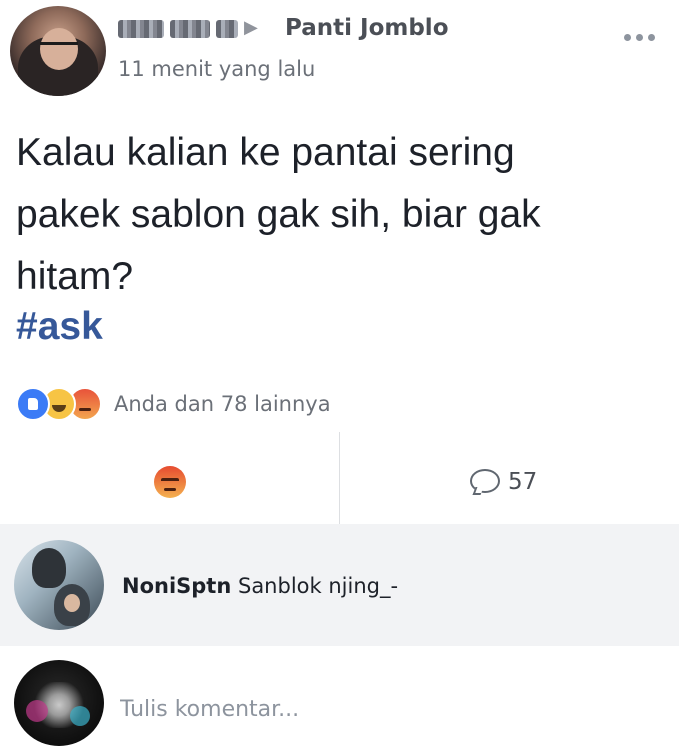 Image resolution: width=679 pixels, height=746 pixels. Describe the element at coordinates (367, 28) in the screenshot. I see `group-name-link: Panti Jomblo` at that location.